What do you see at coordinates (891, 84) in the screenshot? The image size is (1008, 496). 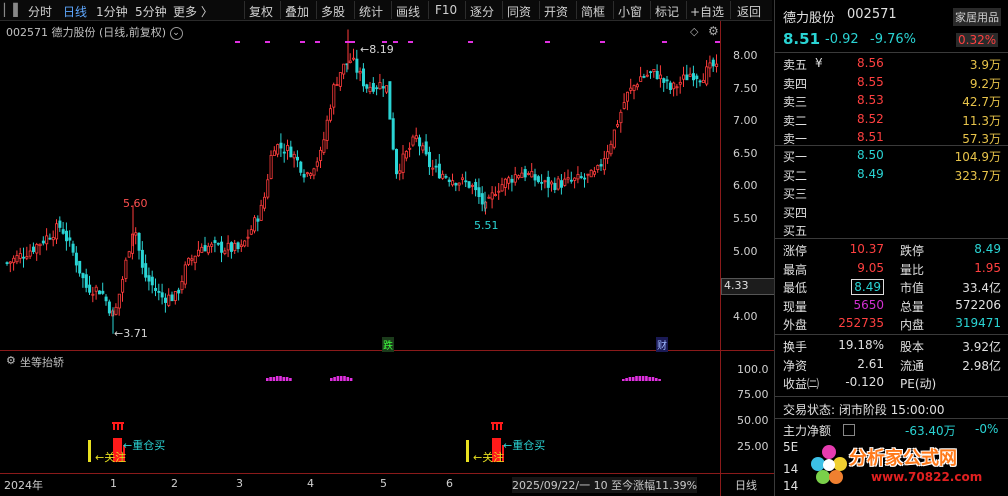 I see `ask-row: 卖四 8.55 9.2万` at bounding box center [891, 84].